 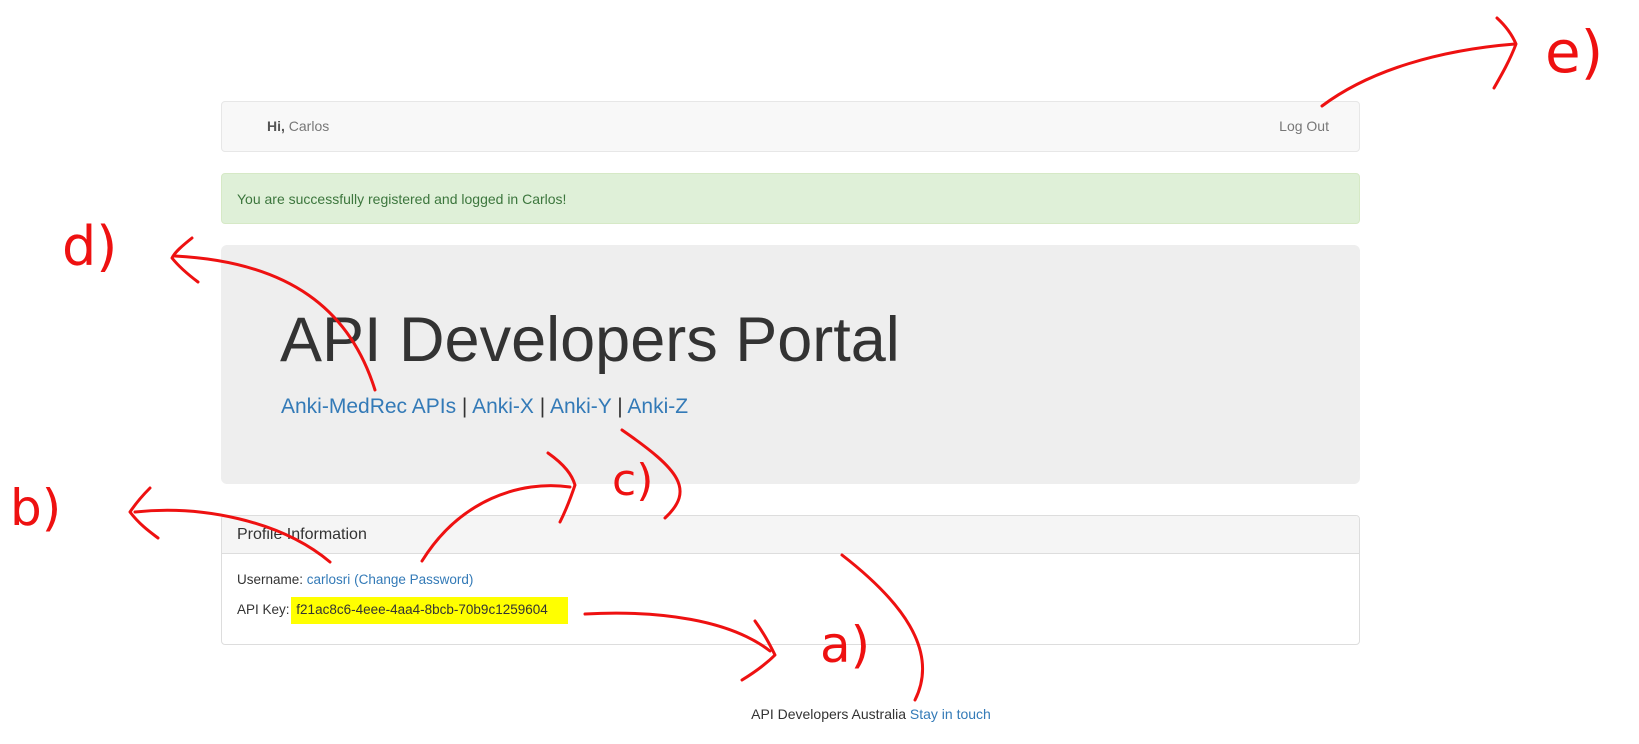 What do you see at coordinates (790, 126) in the screenshot?
I see `top-navbar: Hi, Carlos Log Out` at bounding box center [790, 126].